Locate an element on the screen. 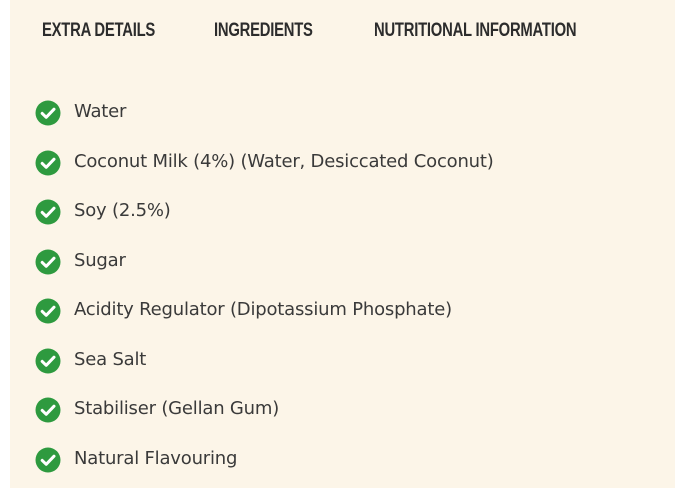 The height and width of the screenshot is (495, 675). ingredient-item: Stabiliser (Gellan Gum) is located at coordinates (264, 421).